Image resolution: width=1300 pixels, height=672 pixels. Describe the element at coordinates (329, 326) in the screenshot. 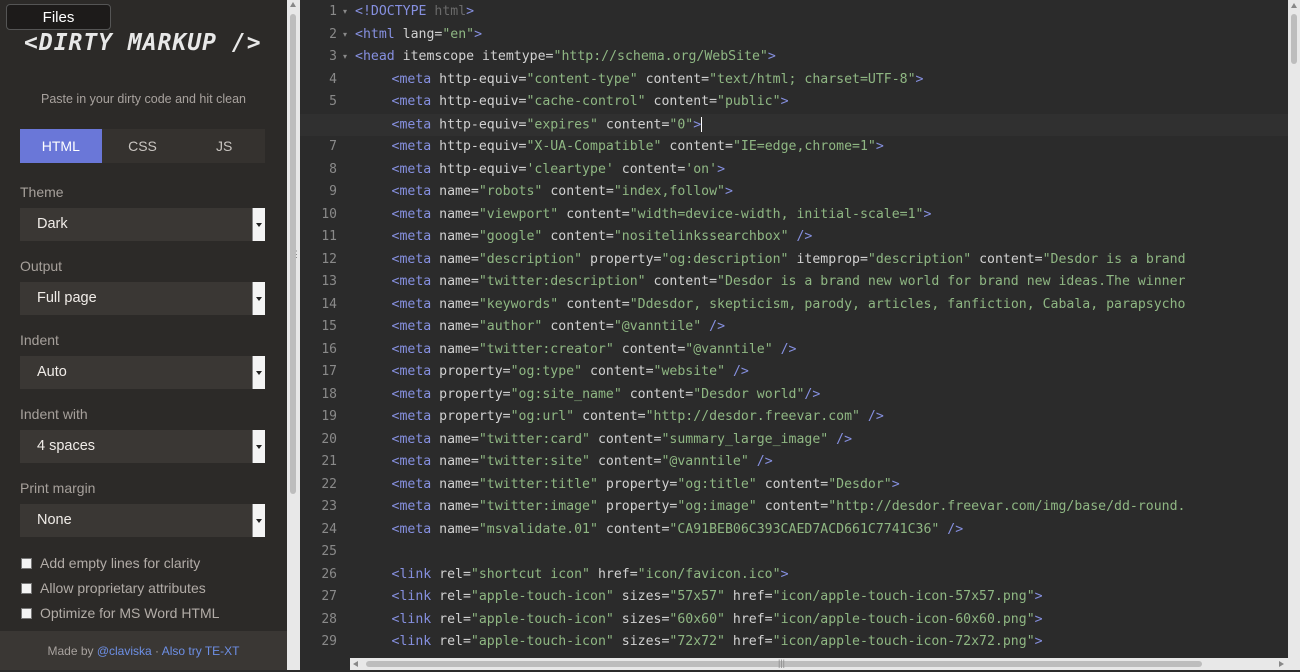

I see `line-number: 15` at that location.